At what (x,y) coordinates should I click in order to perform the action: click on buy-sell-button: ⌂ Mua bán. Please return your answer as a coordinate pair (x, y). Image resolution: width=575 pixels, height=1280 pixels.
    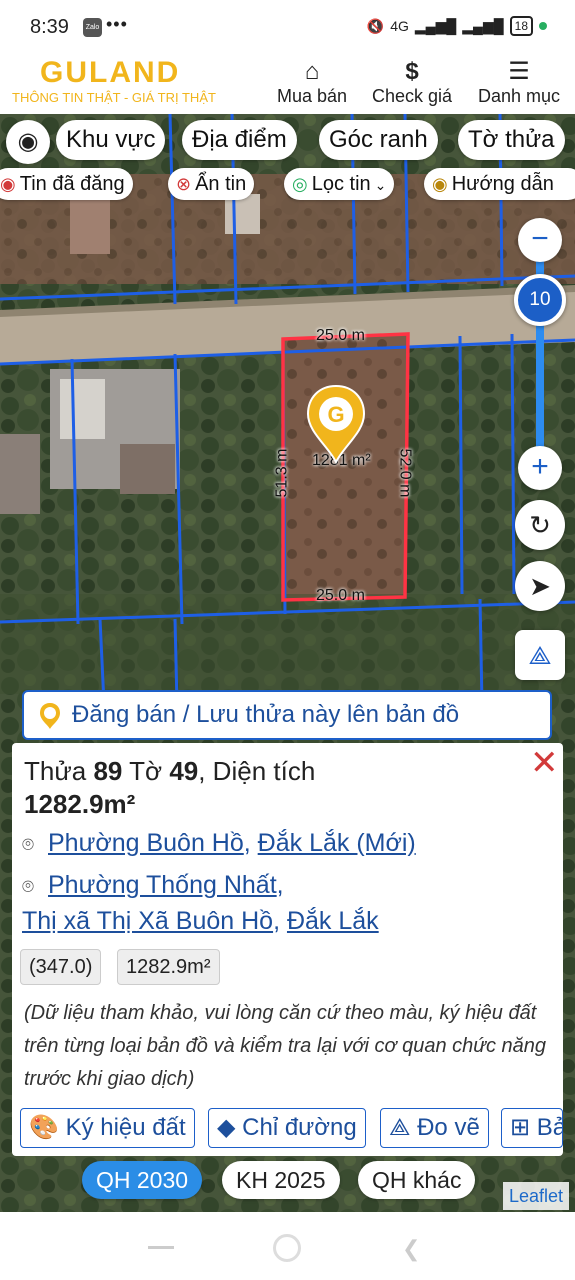
    Looking at the image, I should click on (312, 82).